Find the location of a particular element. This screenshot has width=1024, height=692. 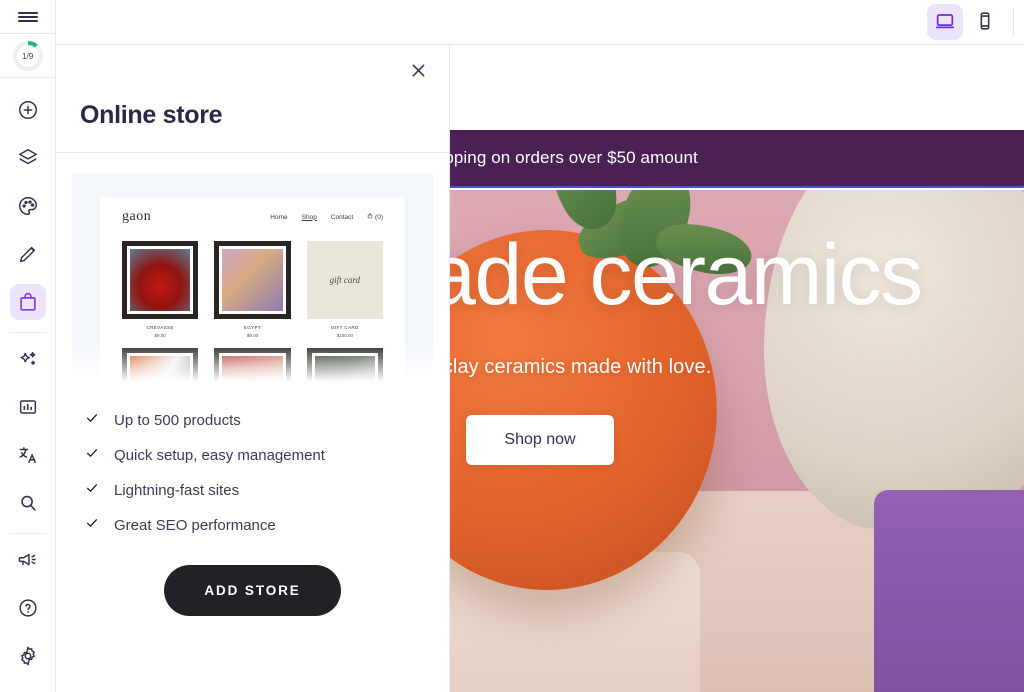

gear-icon is located at coordinates (28, 656).